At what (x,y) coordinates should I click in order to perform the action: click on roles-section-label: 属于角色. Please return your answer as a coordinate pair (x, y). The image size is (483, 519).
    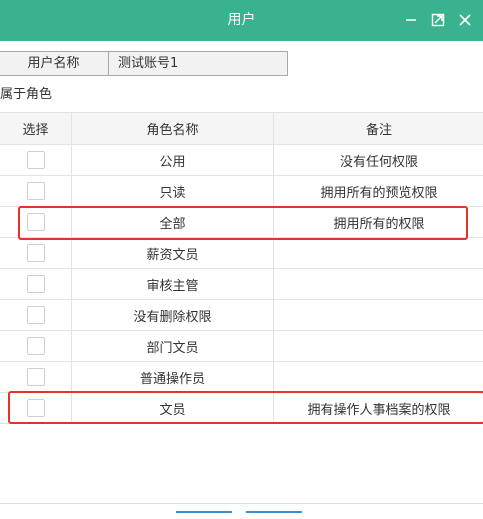
    Looking at the image, I should click on (26, 95).